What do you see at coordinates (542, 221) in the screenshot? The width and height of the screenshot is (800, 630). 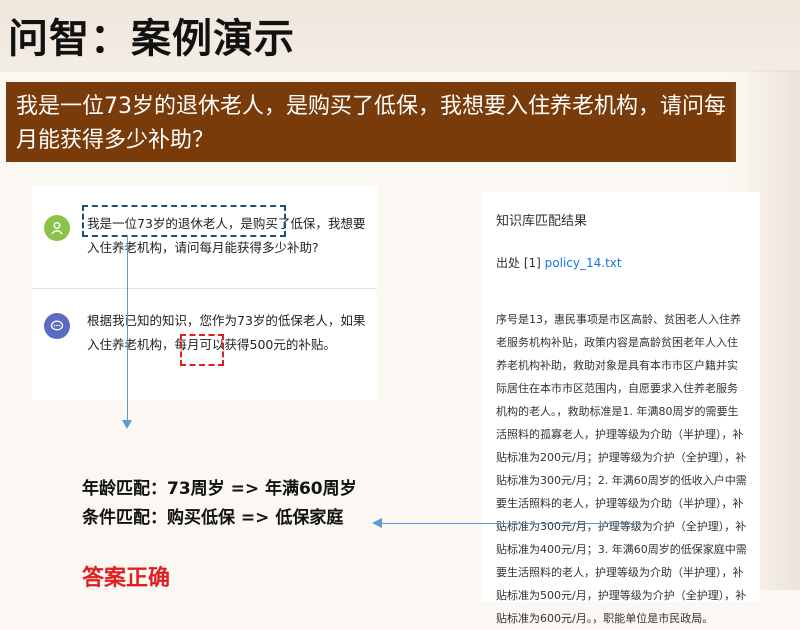 I see `kb-title: 知识库匹配结果` at bounding box center [542, 221].